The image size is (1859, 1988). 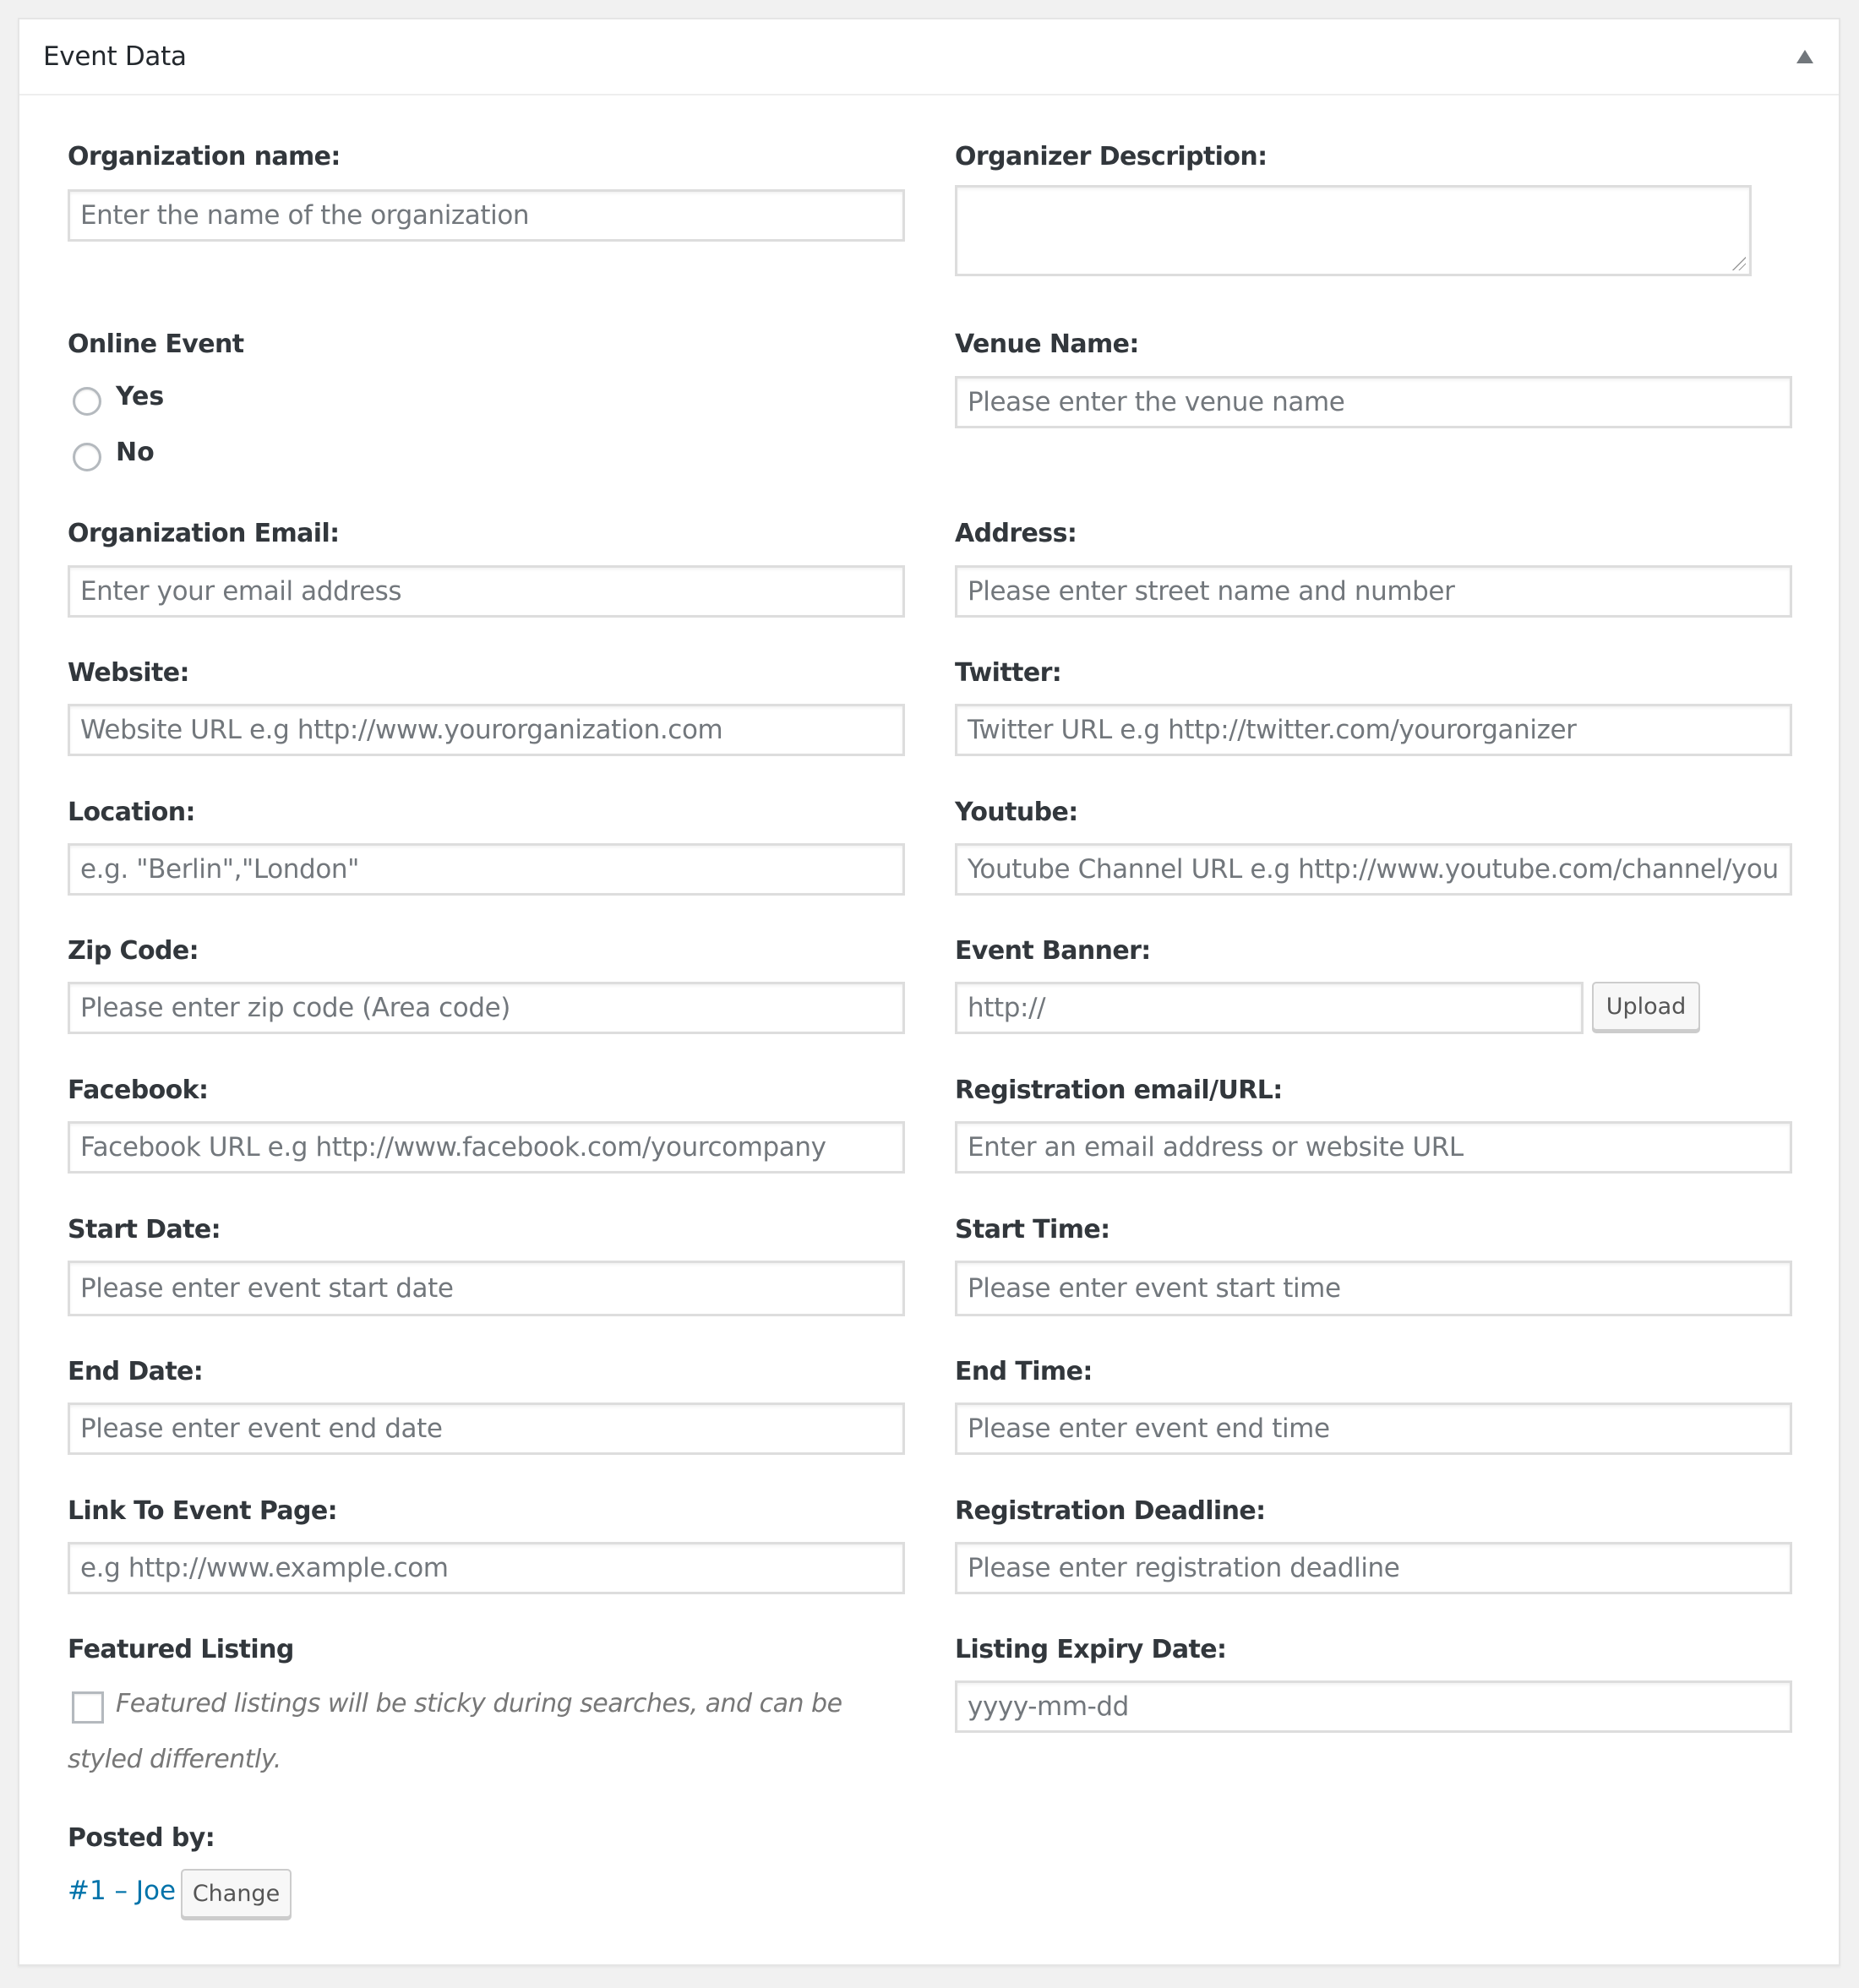 I want to click on registration-label: Registration email/URL:, so click(x=1119, y=1090).